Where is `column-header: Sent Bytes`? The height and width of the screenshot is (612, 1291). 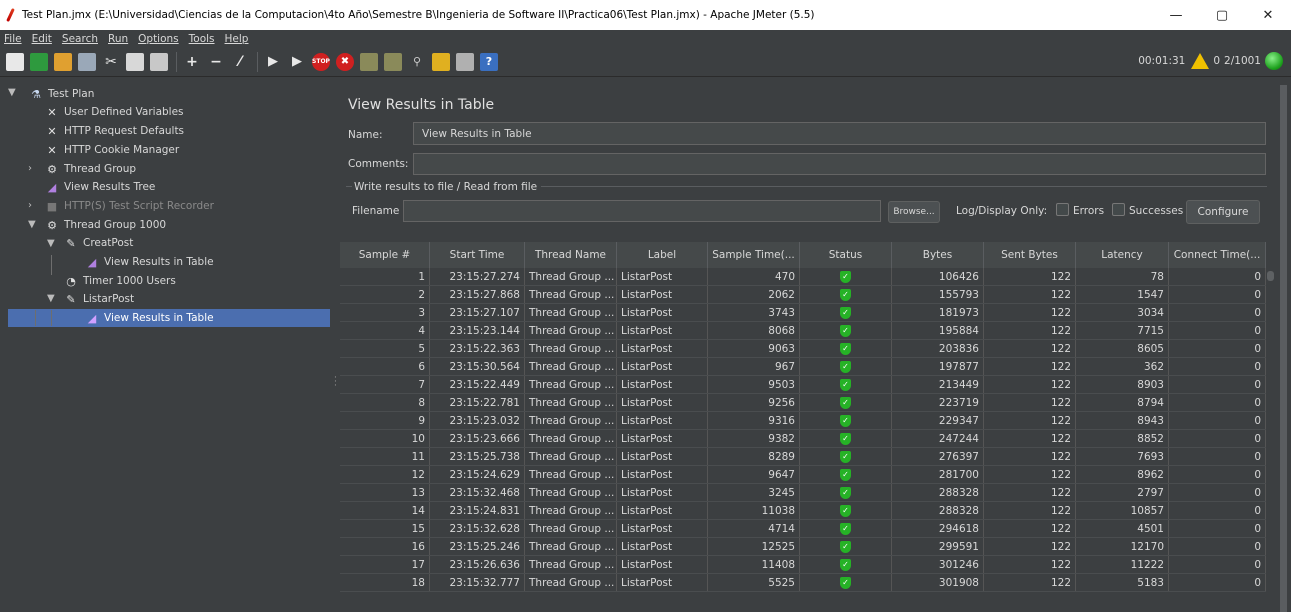
column-header: Sent Bytes is located at coordinates (1030, 255).